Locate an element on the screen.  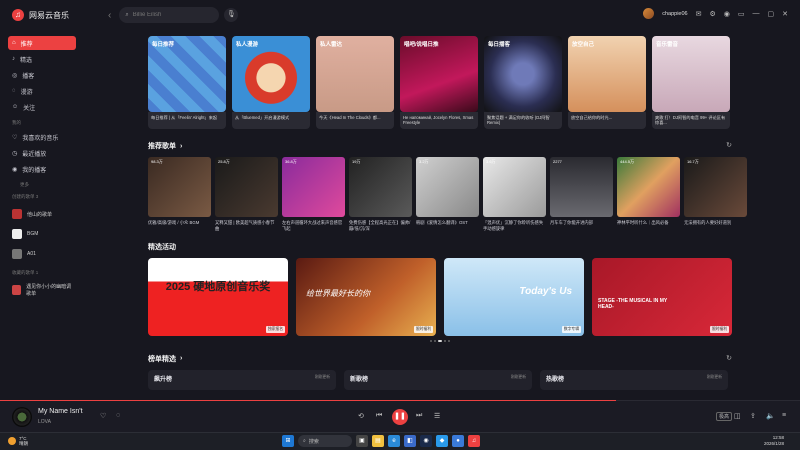
playlist-card: 19万 免费伤感【全程高光正在】偏帅/蹦/低/沉/深 is located at coordinates (380, 194).